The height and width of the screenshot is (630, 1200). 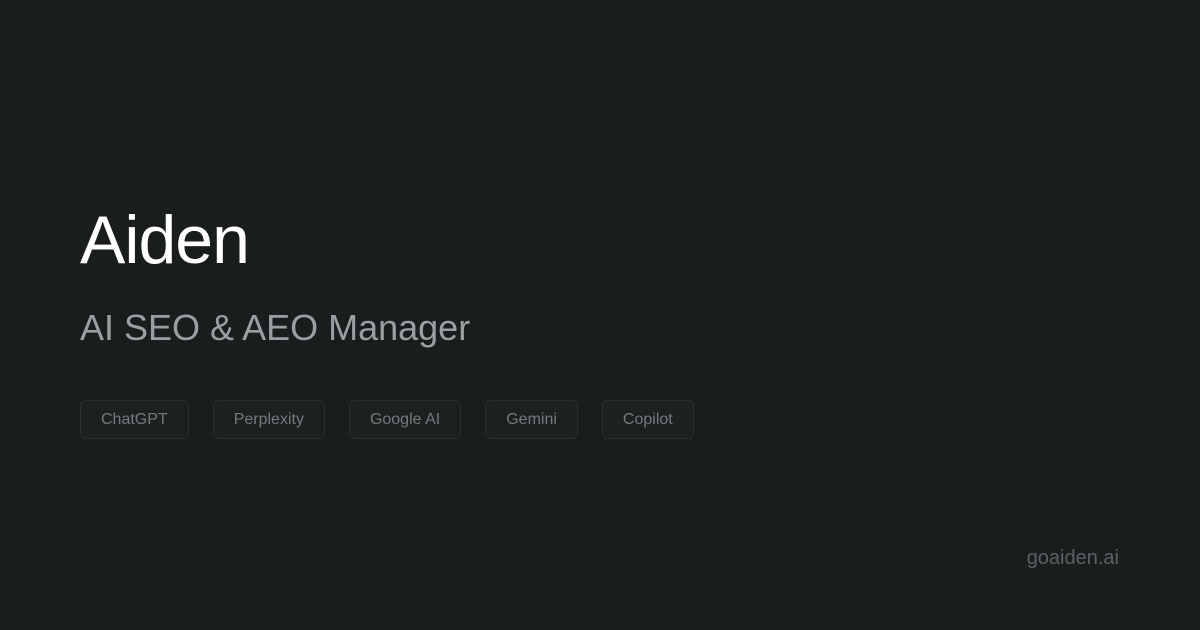 I want to click on brand-title: Aiden, so click(x=165, y=240).